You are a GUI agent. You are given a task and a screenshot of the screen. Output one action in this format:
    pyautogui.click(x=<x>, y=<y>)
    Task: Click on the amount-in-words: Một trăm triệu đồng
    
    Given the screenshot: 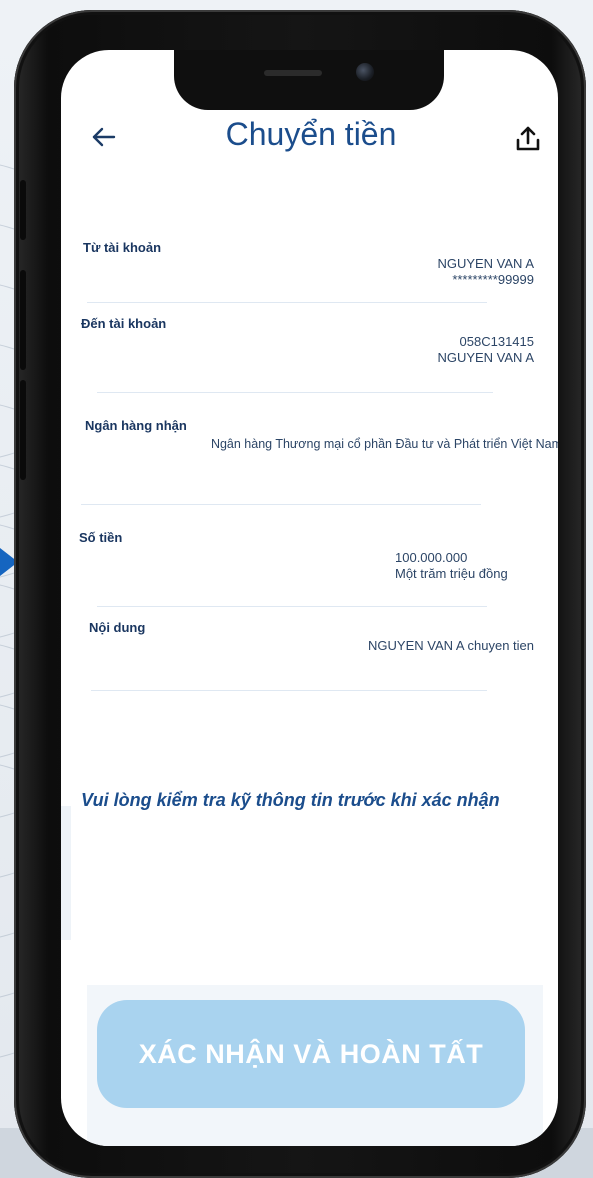 What is the action you would take?
    pyautogui.click(x=451, y=573)
    